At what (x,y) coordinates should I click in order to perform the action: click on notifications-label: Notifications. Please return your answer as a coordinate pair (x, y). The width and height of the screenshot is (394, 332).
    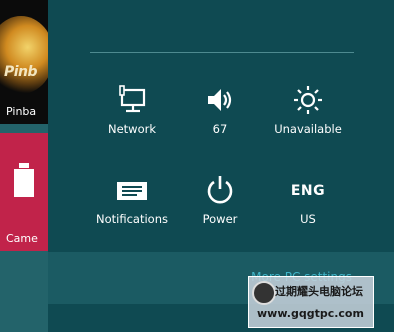
    Looking at the image, I should click on (132, 219).